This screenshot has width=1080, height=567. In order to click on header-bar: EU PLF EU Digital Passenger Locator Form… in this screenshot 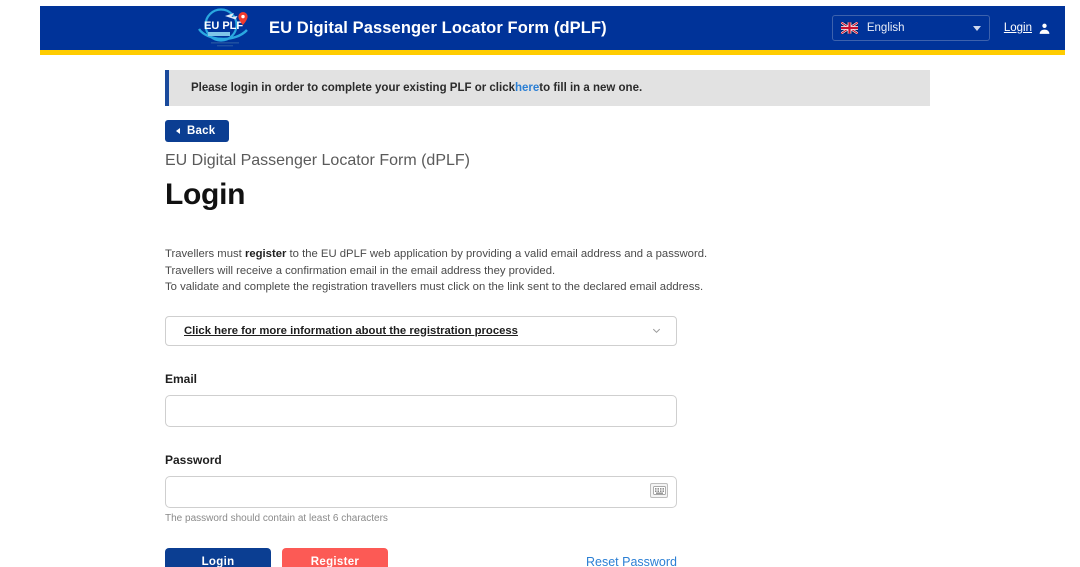, I will do `click(552, 28)`.